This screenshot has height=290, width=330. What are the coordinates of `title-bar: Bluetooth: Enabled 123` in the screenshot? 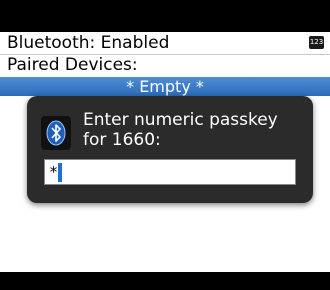 It's located at (165, 43).